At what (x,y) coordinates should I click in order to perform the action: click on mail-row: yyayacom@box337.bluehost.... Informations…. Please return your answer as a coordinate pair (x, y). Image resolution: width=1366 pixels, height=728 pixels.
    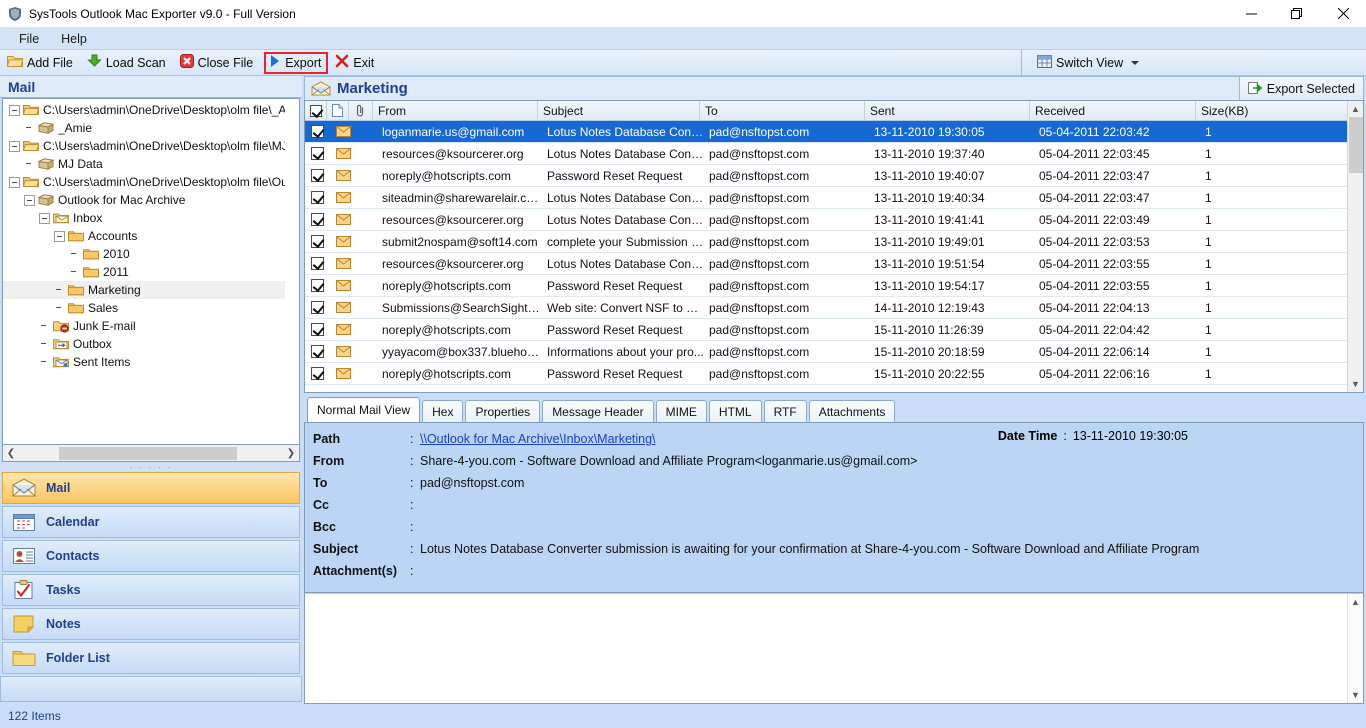
    Looking at the image, I should click on (834, 352).